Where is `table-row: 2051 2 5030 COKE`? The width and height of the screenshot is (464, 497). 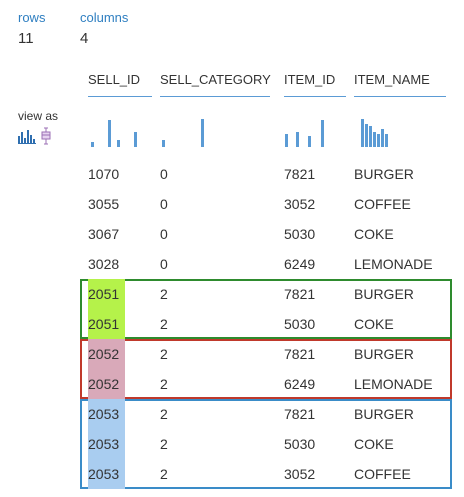 table-row: 2051 2 5030 COKE is located at coordinates (265, 324).